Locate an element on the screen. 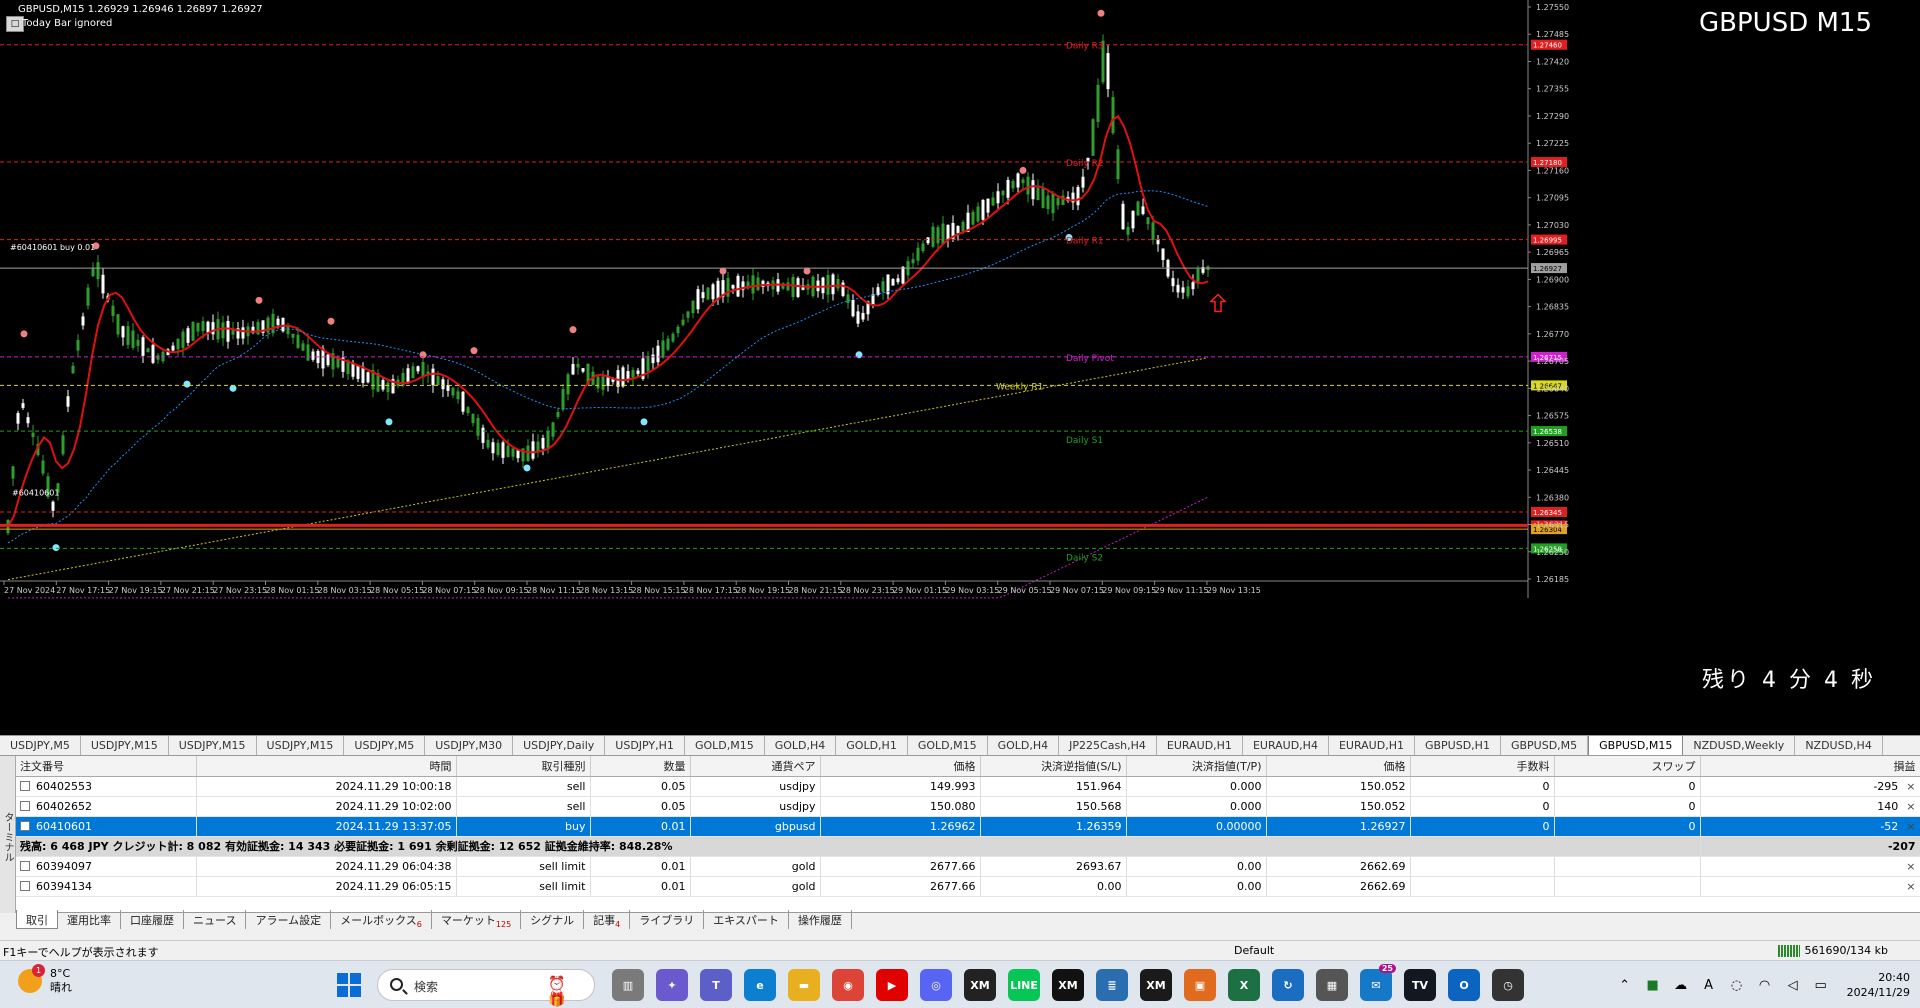  folder-icon: ▬ is located at coordinates (804, 985).